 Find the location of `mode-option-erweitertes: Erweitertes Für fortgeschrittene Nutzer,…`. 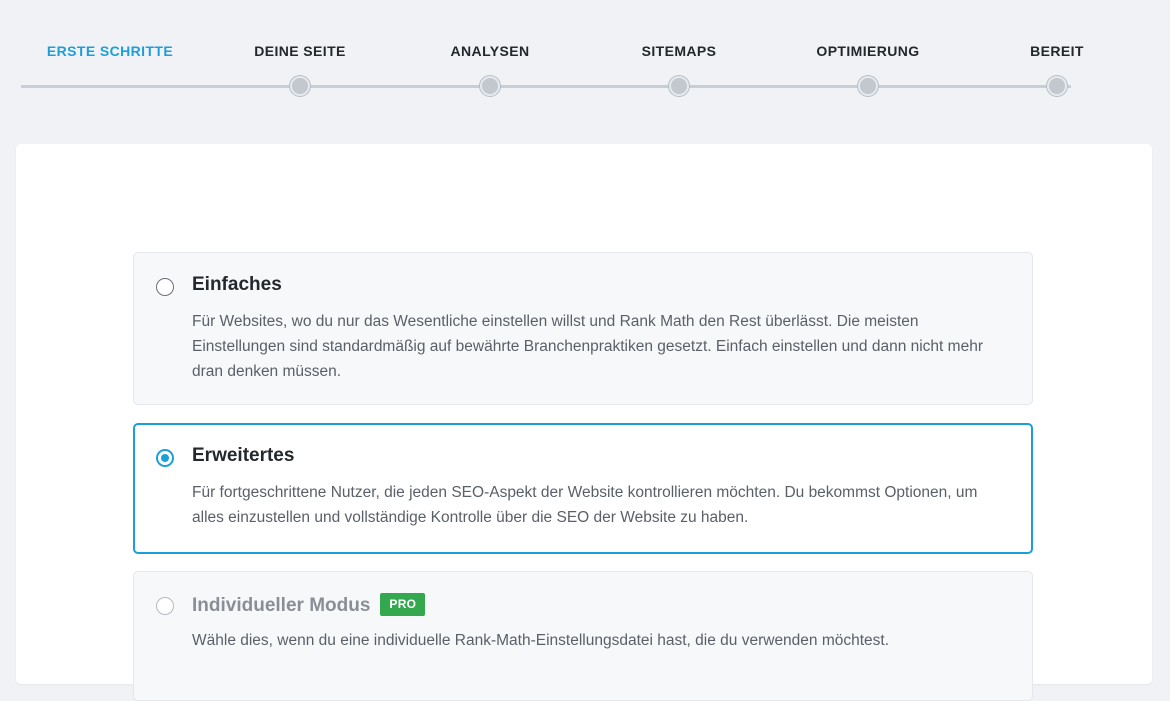

mode-option-erweitertes: Erweitertes Für fortgeschrittene Nutzer,… is located at coordinates (583, 488).